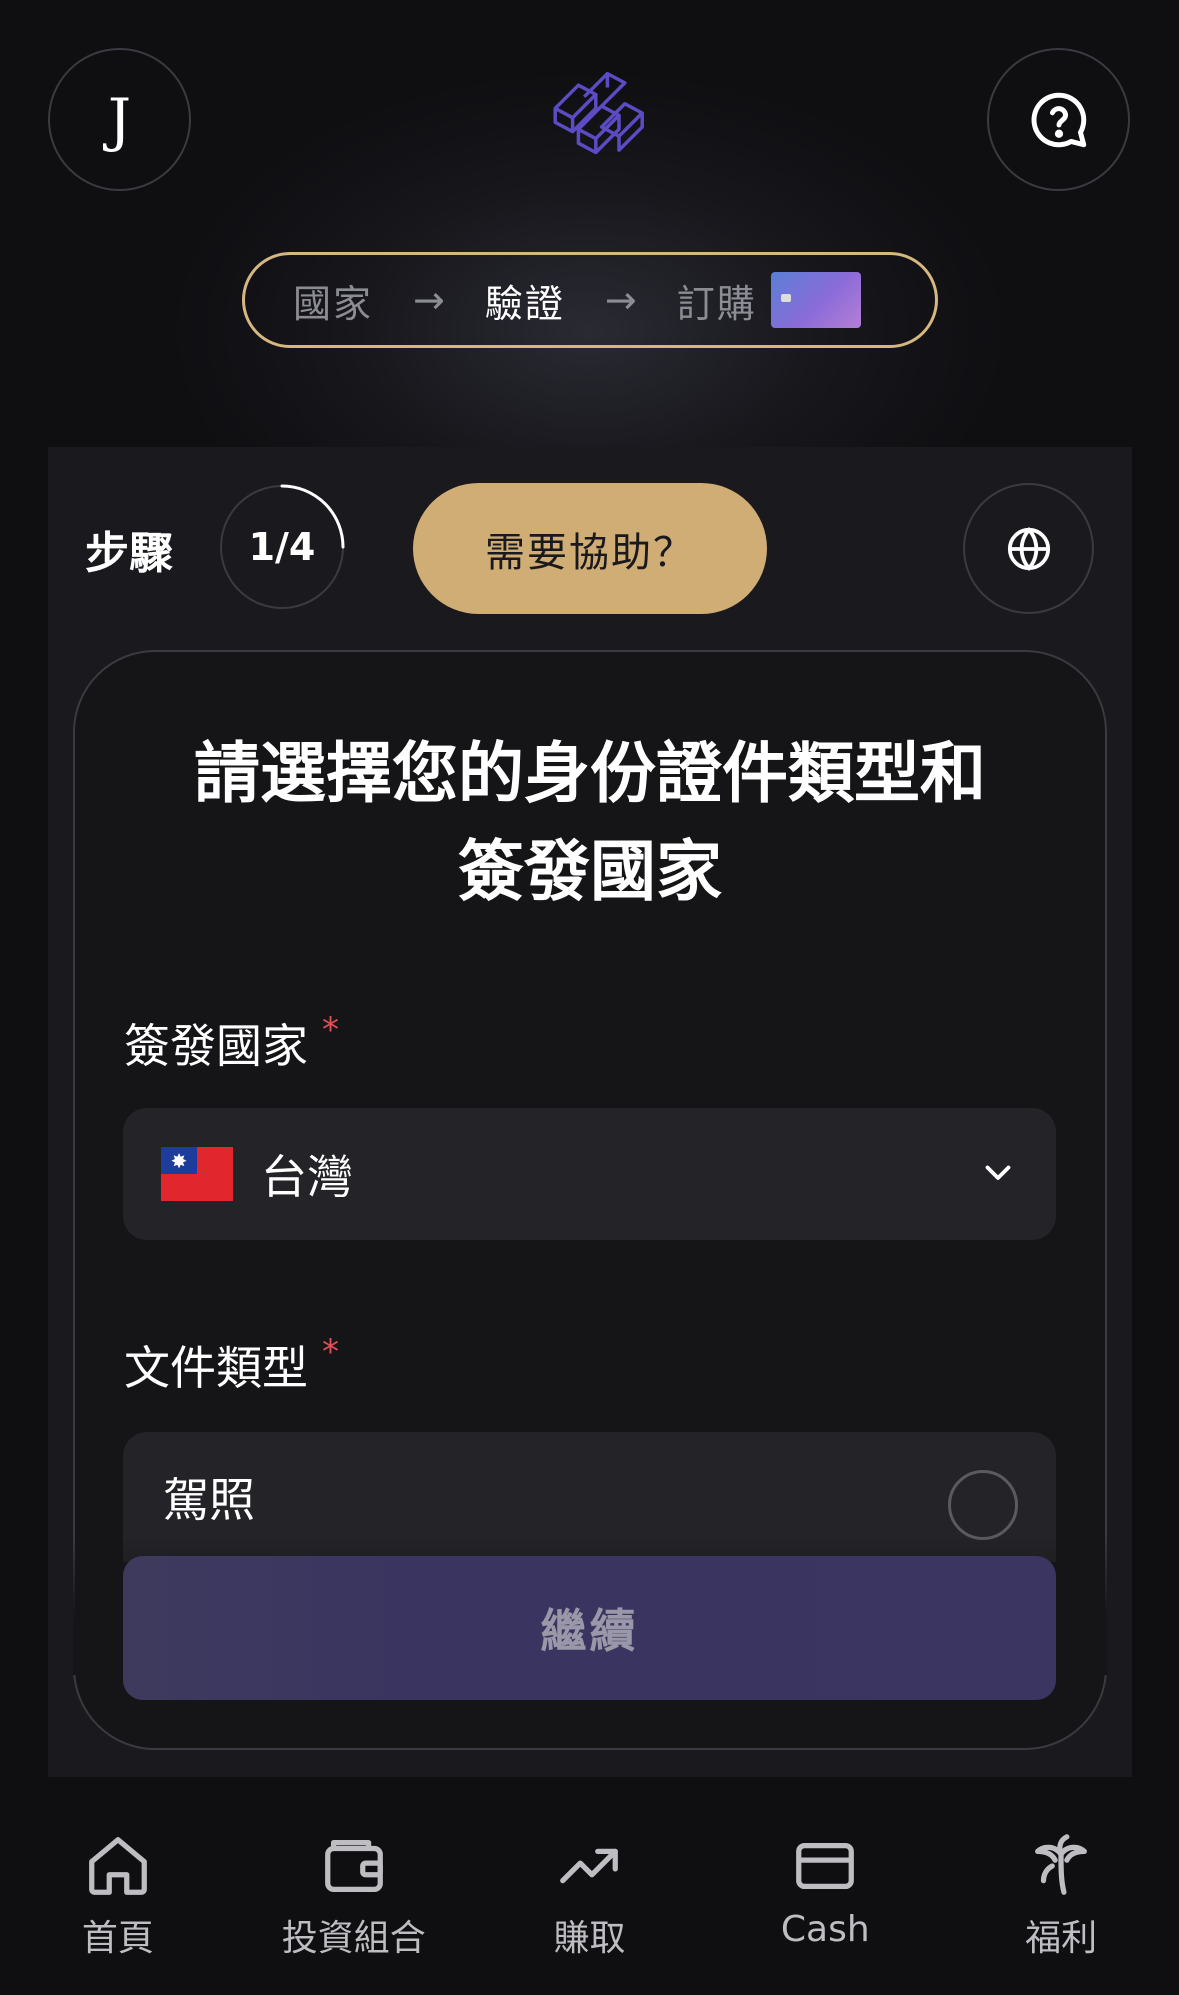 This screenshot has width=1179, height=1995. Describe the element at coordinates (353, 1938) in the screenshot. I see `nav-label-portfolio: 投資組合` at that location.